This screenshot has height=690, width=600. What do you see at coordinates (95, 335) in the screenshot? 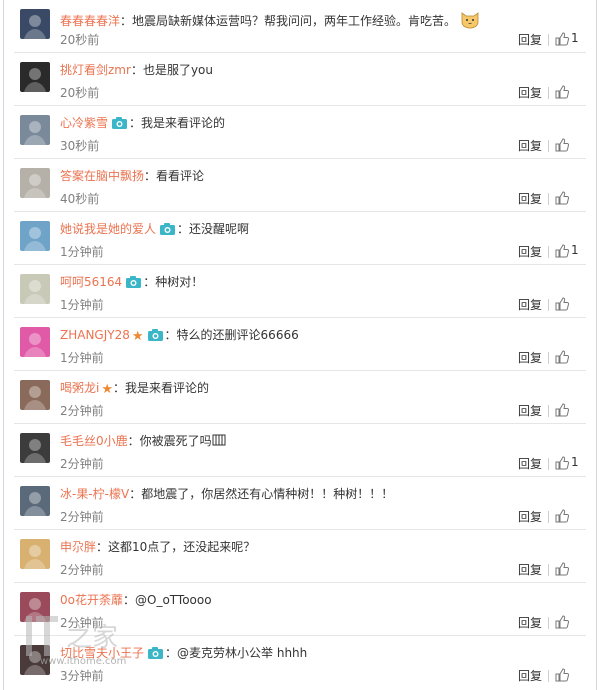
I see `username-link: ZHANGJY28` at bounding box center [95, 335].